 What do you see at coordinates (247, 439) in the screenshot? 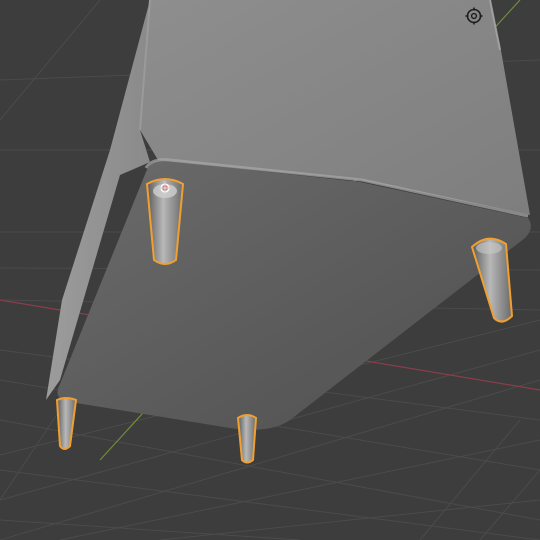
I see `leg-front-right` at bounding box center [247, 439].